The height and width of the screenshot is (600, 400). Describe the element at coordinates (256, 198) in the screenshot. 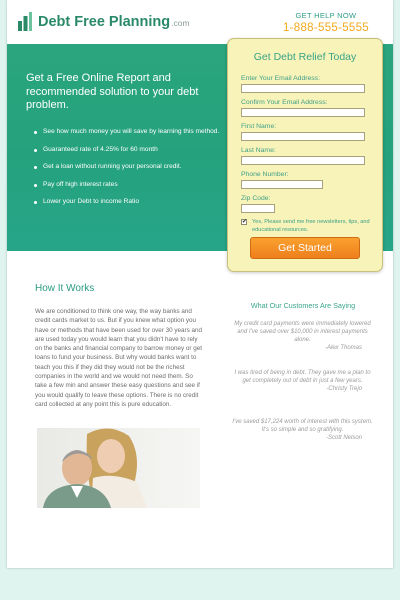

I see `zip-label: Zip Code:` at that location.